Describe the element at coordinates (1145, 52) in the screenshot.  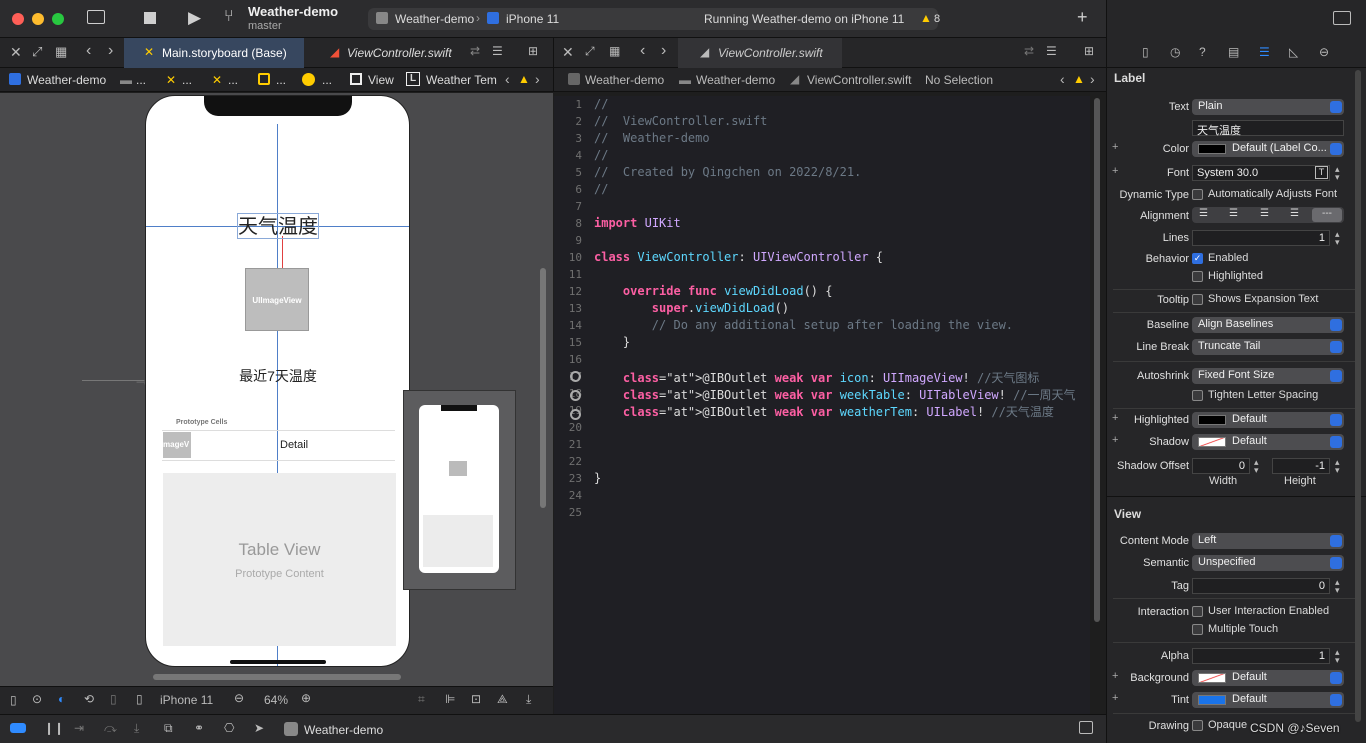
I see `file-inspector-icon: ▯` at that location.